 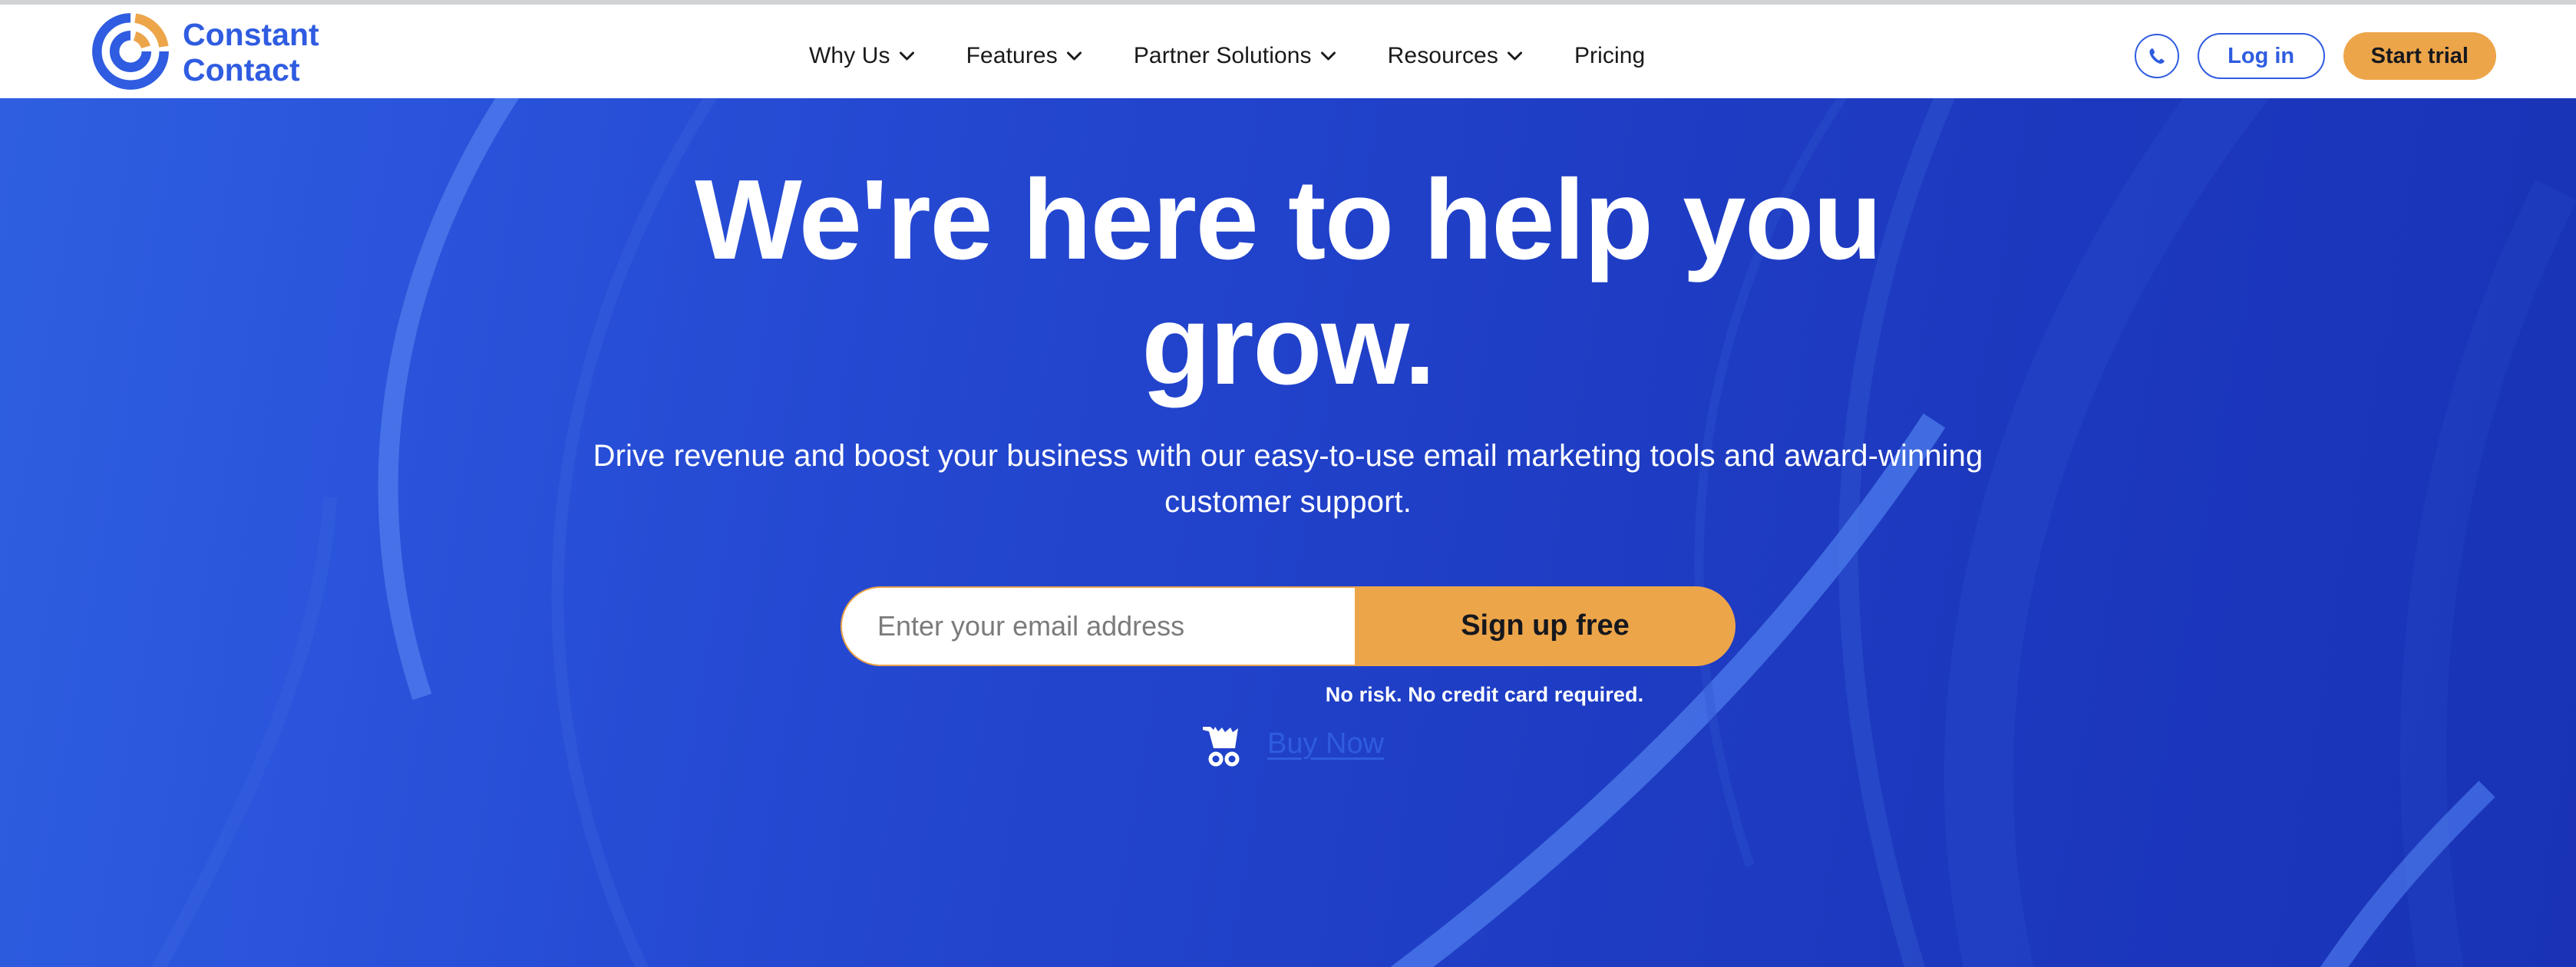 What do you see at coordinates (130, 52) in the screenshot?
I see `constant-contact-logo-icon` at bounding box center [130, 52].